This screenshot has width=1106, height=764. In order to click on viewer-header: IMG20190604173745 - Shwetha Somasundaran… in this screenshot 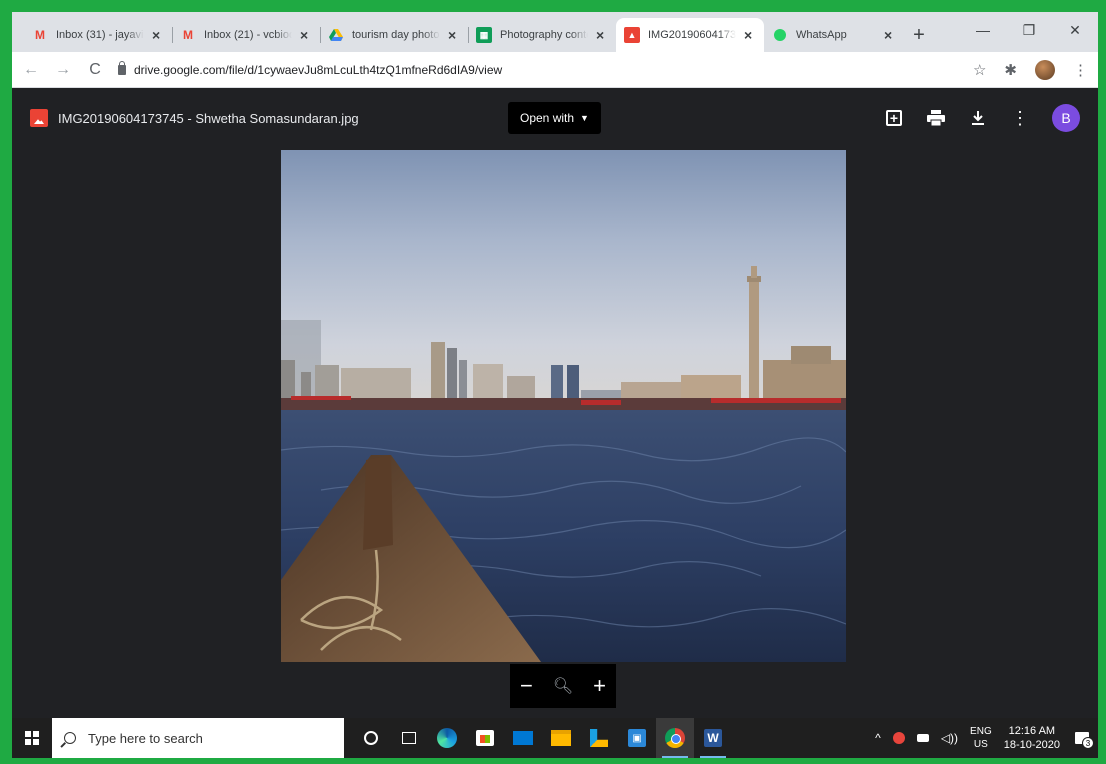, I will do `click(555, 118)`.